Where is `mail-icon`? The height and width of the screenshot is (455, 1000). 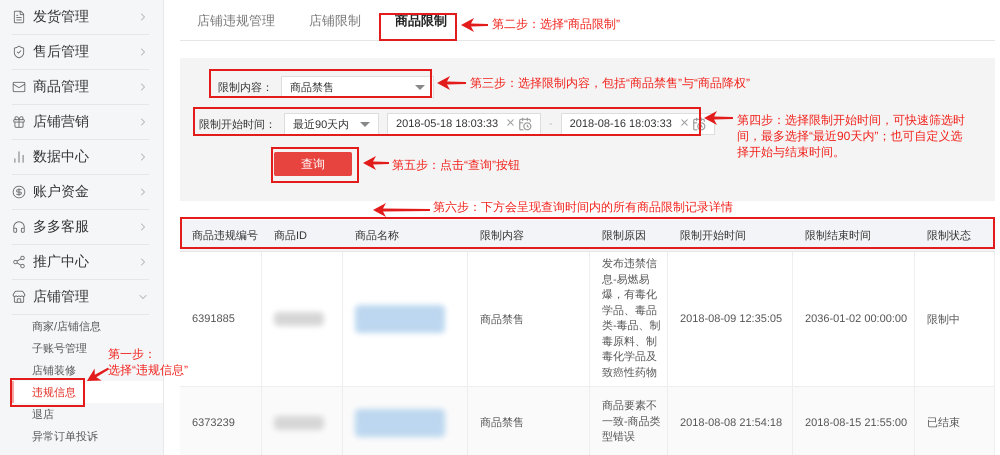
mail-icon is located at coordinates (19, 87).